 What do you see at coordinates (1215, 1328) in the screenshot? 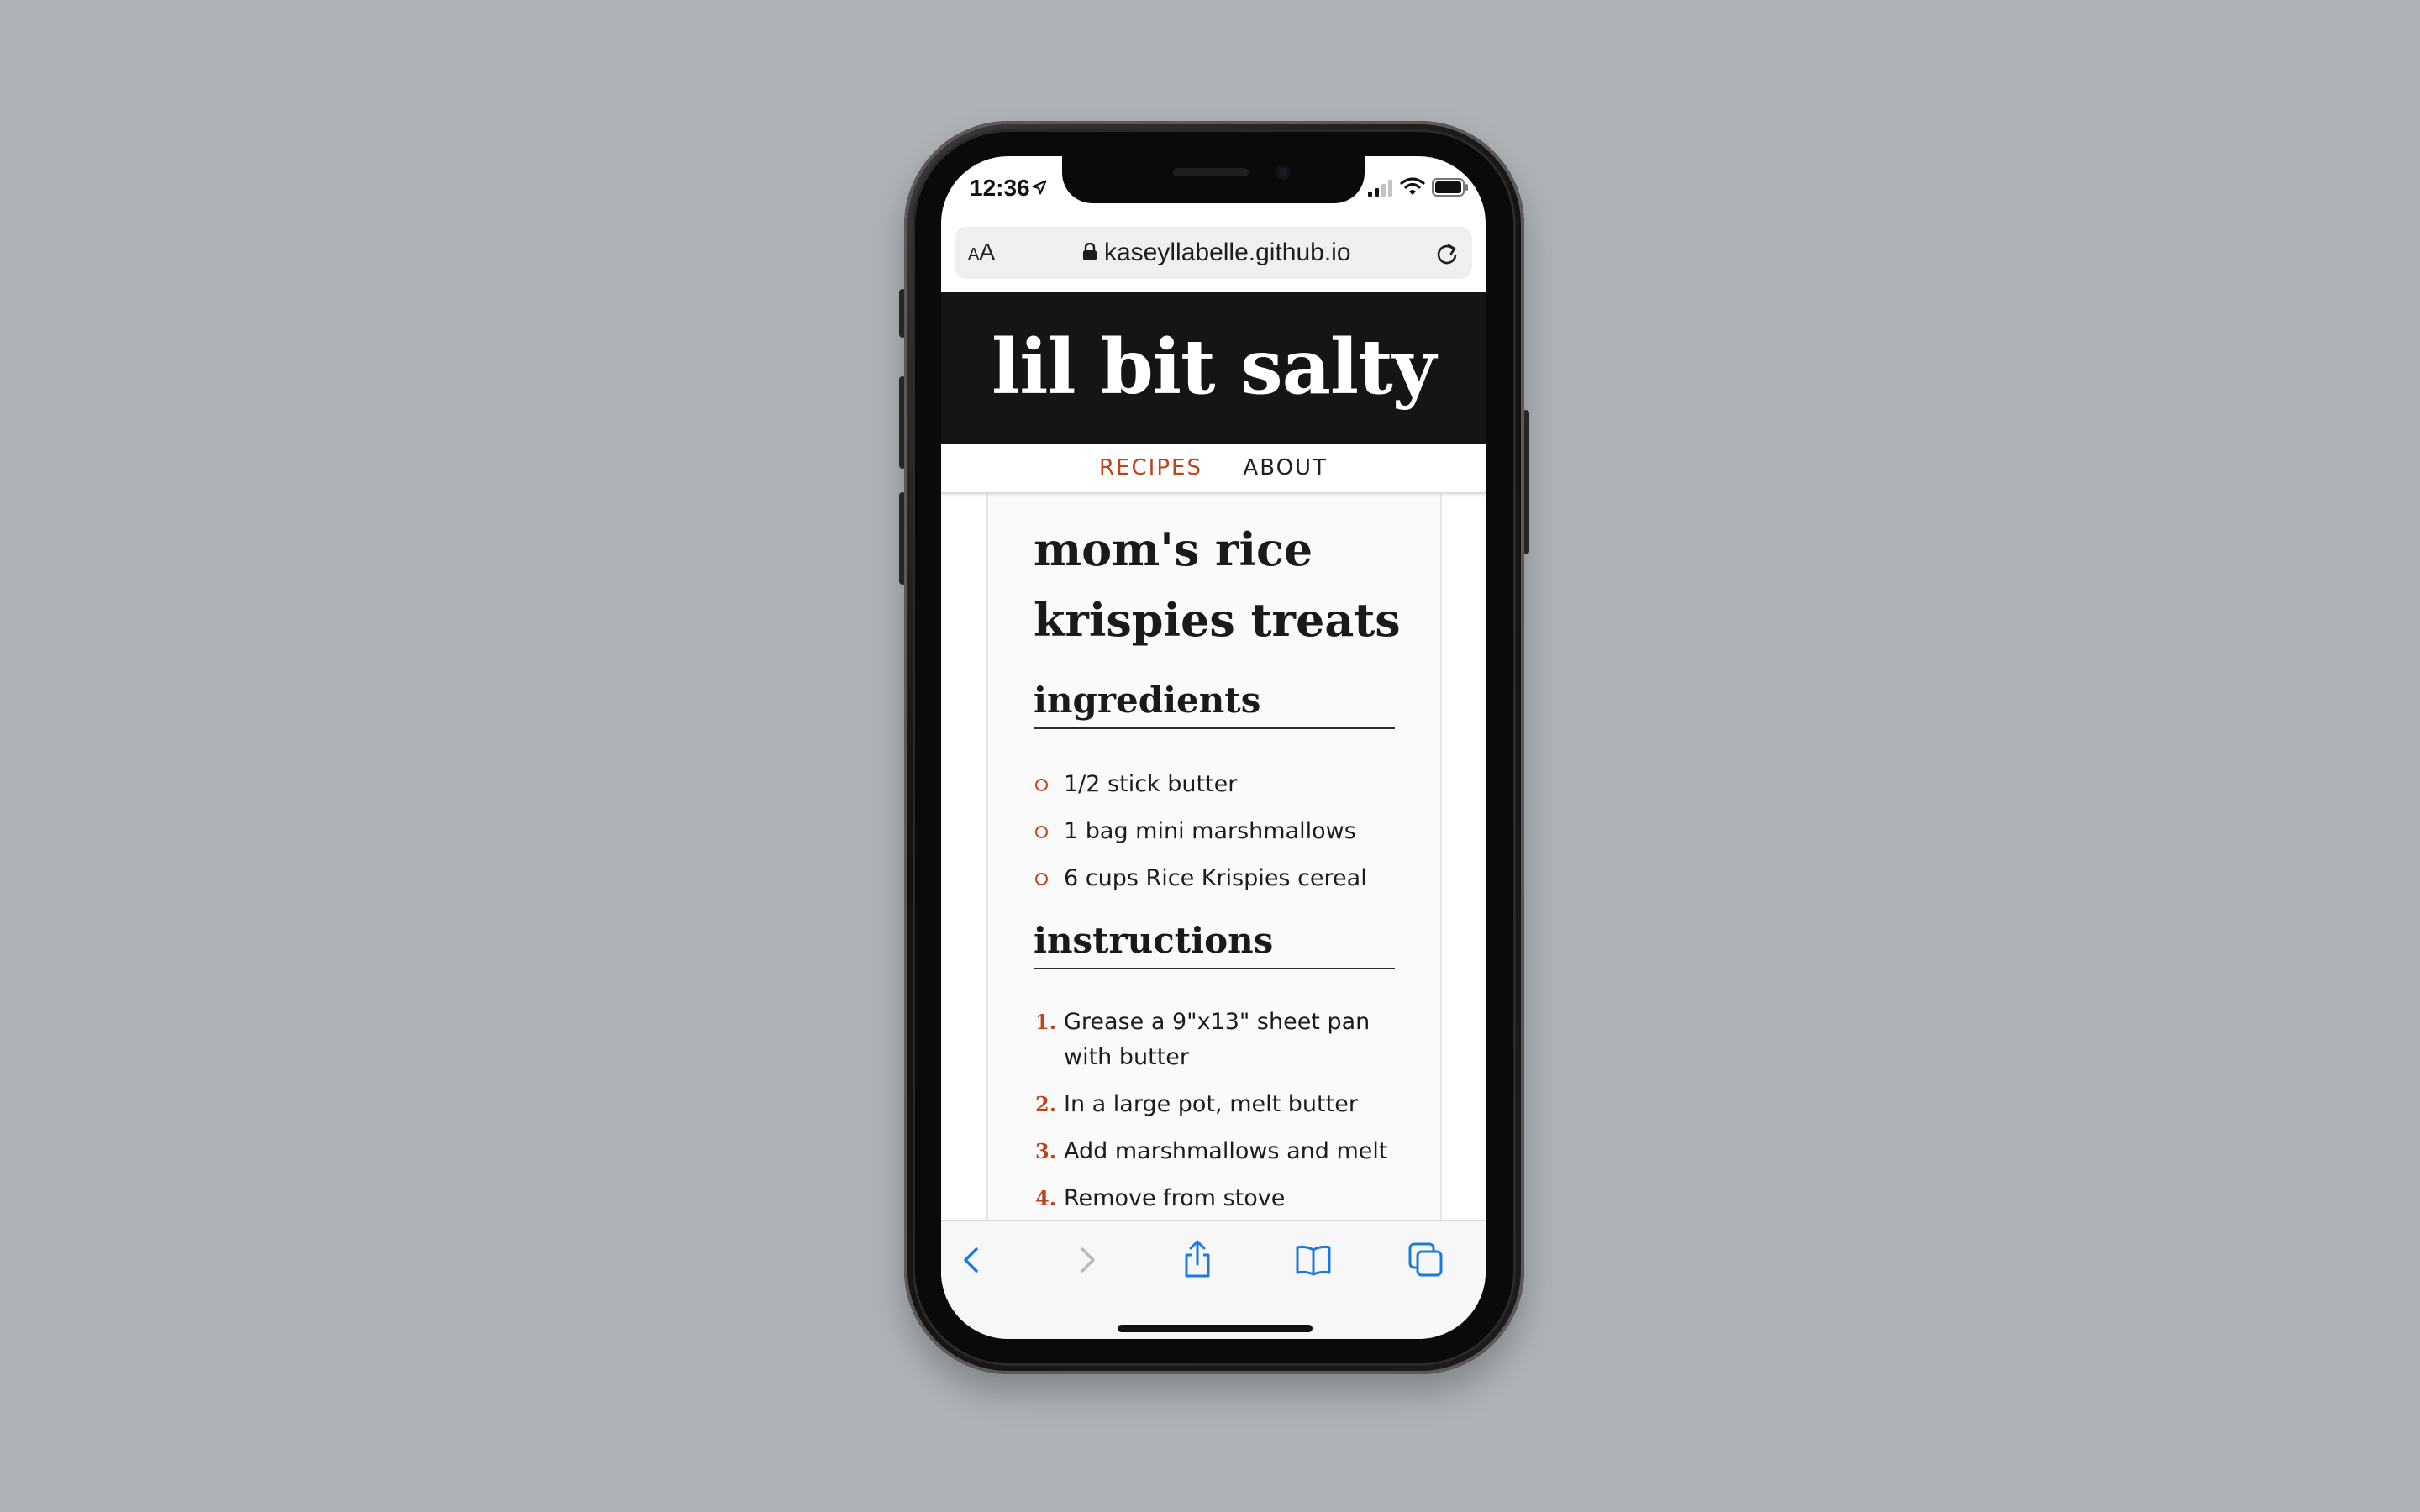
I see `home-indicator` at bounding box center [1215, 1328].